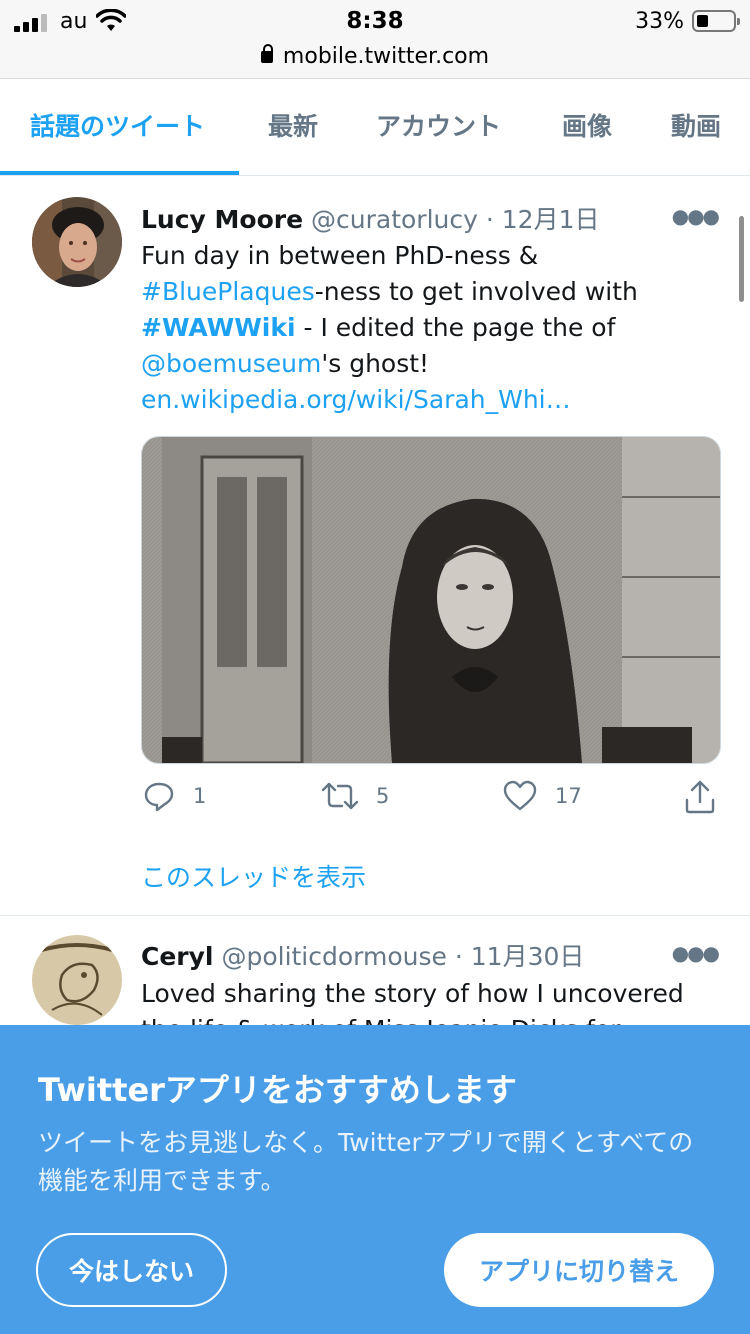 The image size is (750, 1334). What do you see at coordinates (383, 796) in the screenshot?
I see `retweet-count: 5` at bounding box center [383, 796].